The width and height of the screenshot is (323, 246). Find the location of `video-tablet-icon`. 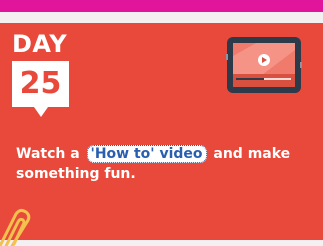

video-tablet-icon is located at coordinates (264, 65).